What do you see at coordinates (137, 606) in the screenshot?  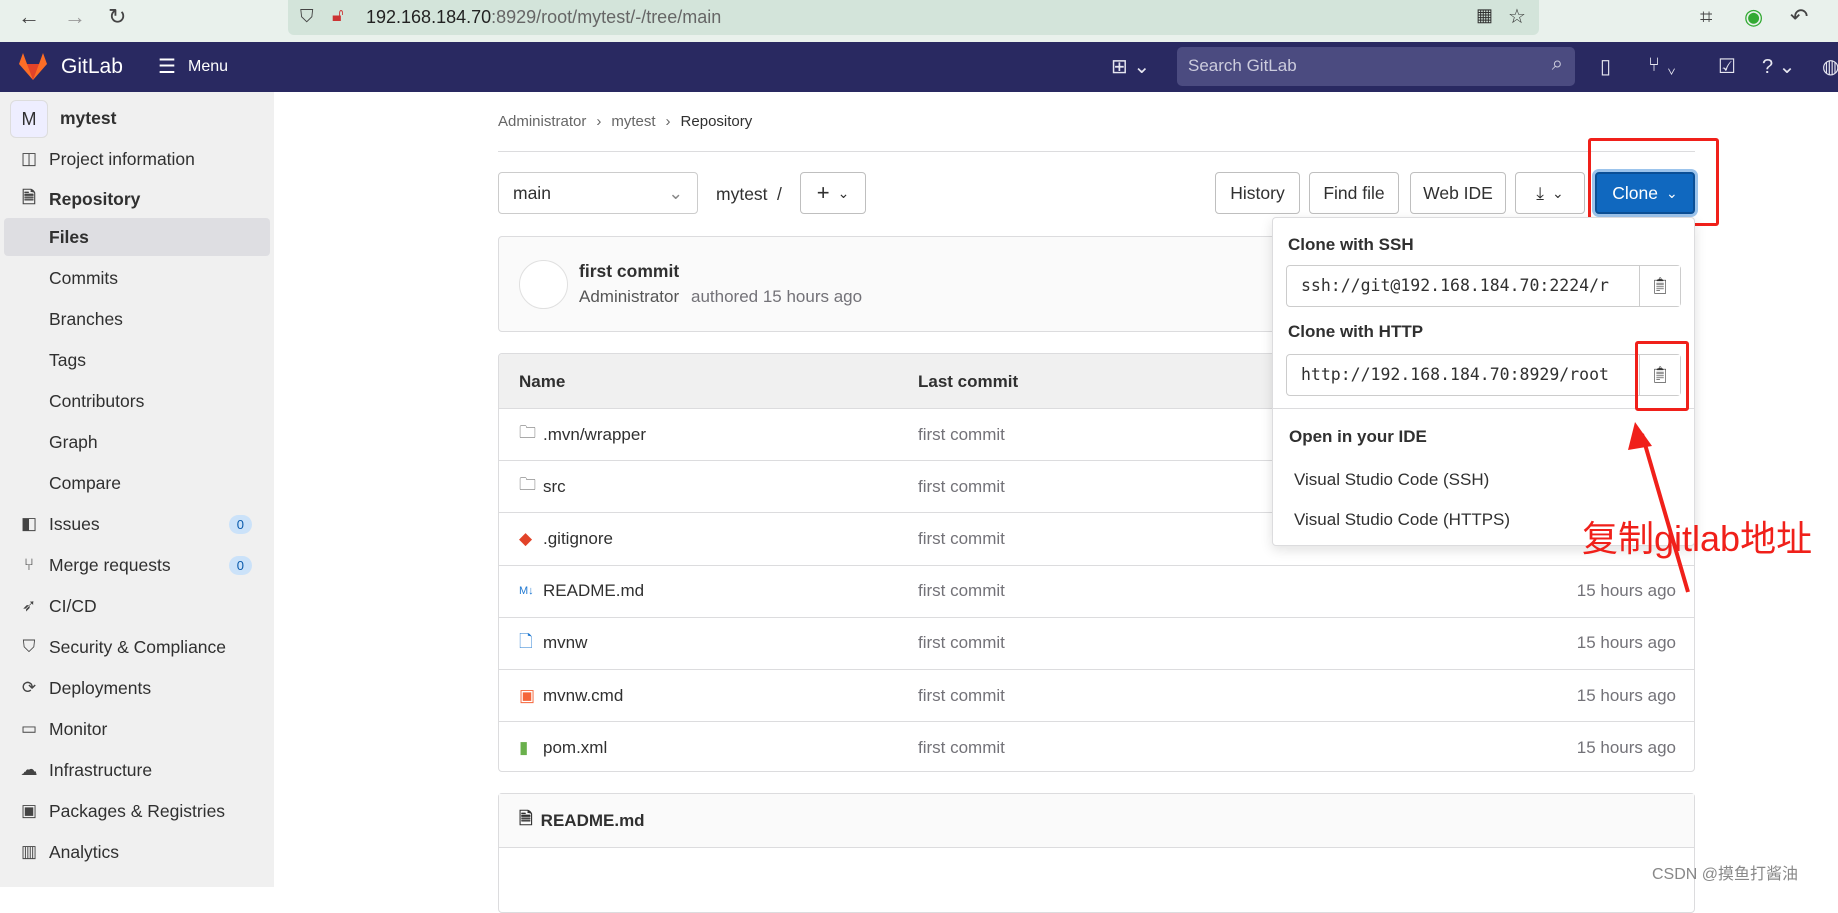 I see `sidebar-item-ci-cd: ➶ CI/CD` at bounding box center [137, 606].